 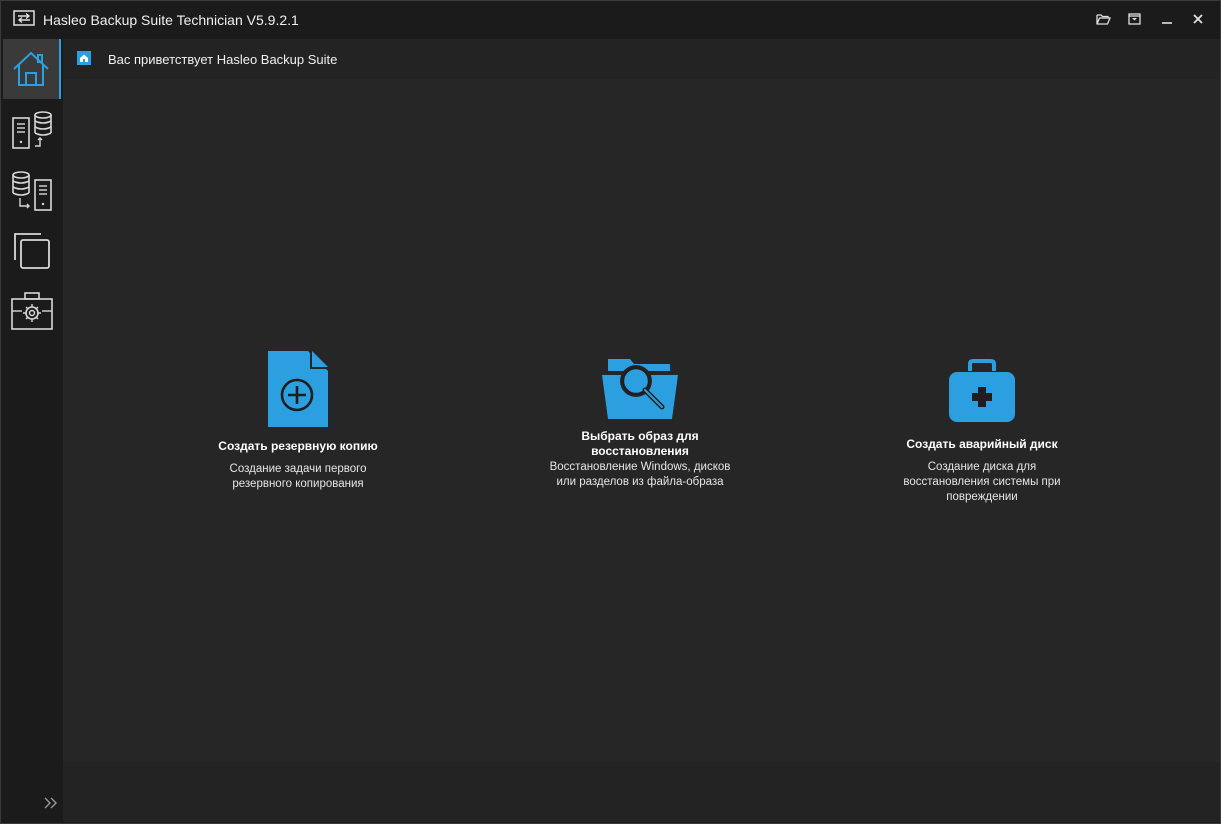 I want to click on footer-bar, so click(x=641, y=792).